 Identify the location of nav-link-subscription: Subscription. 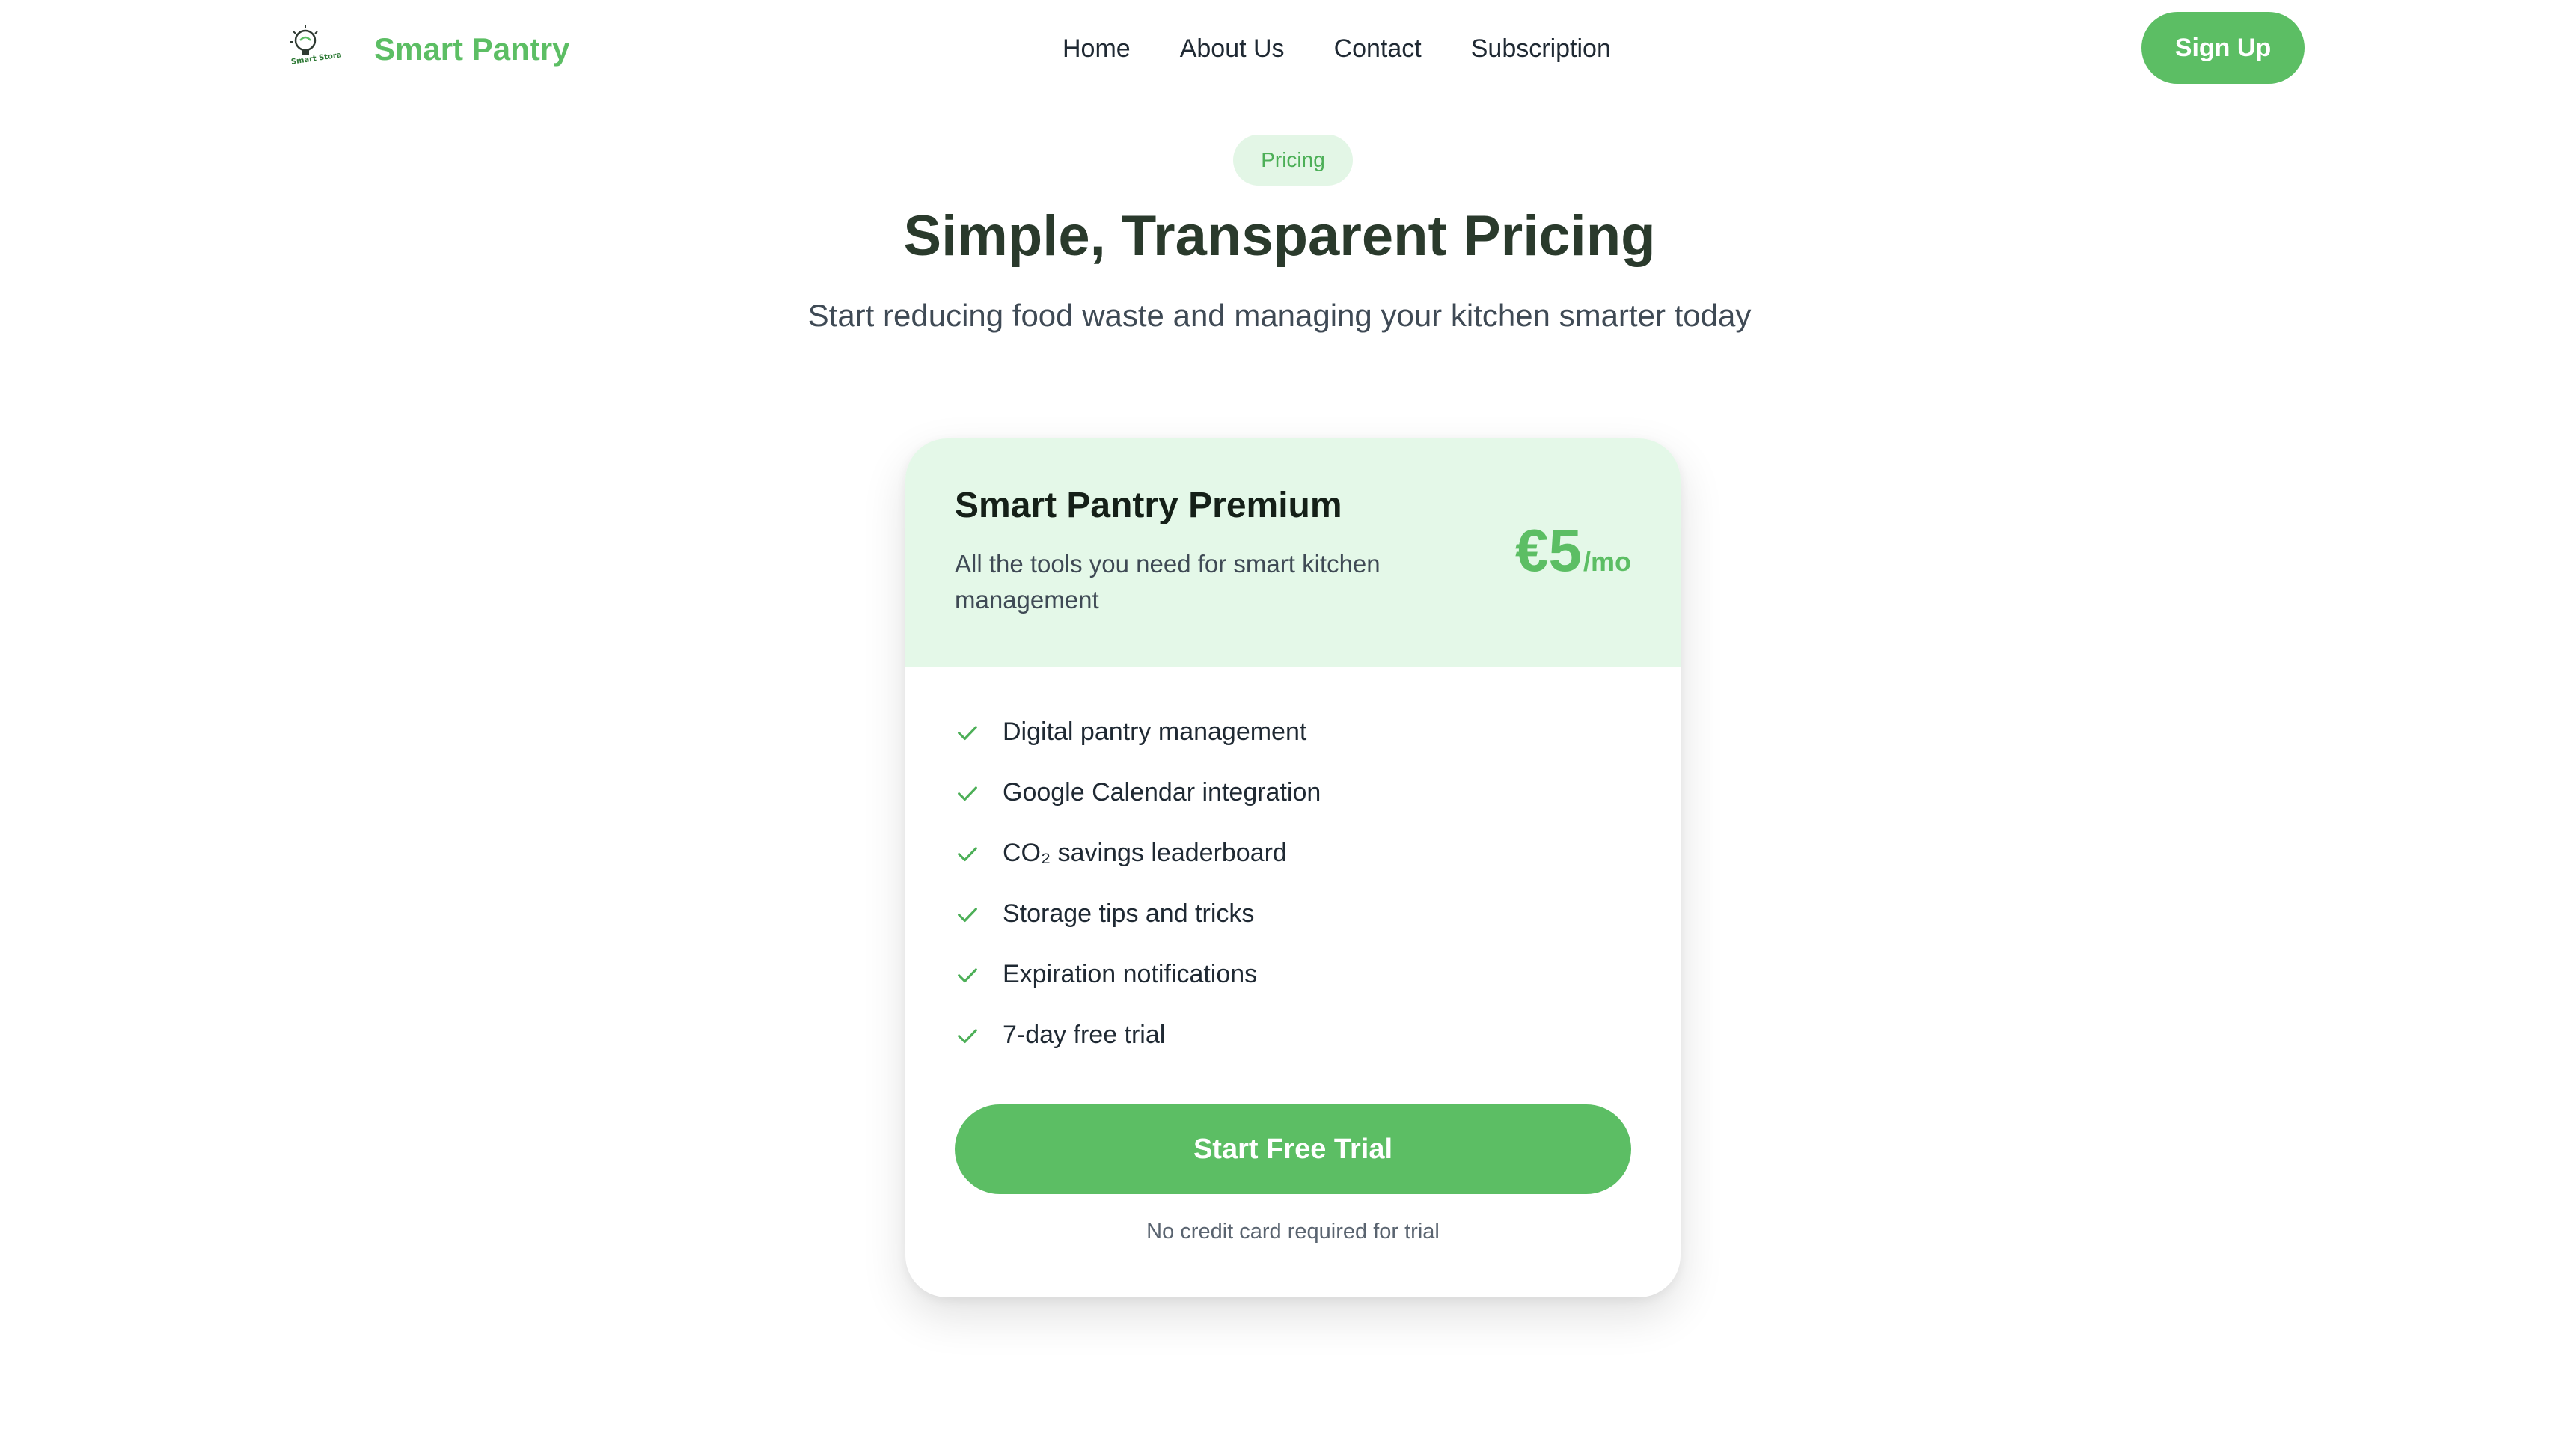
(1541, 48).